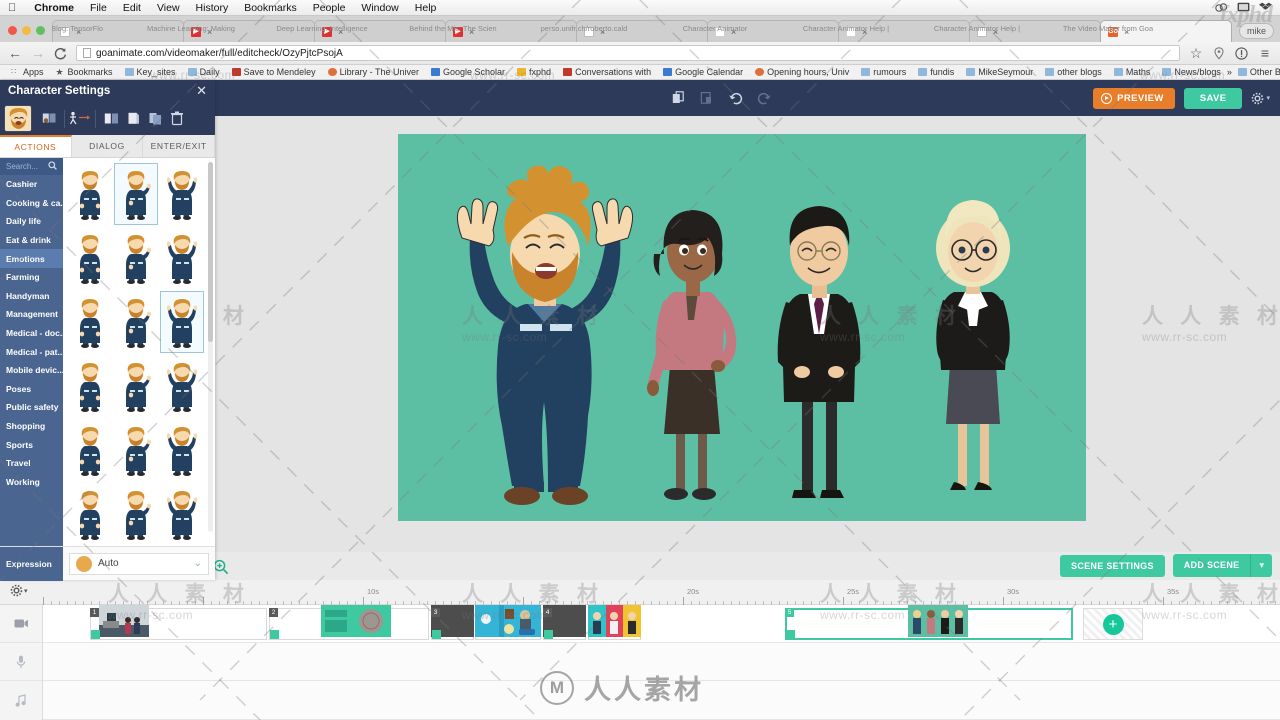 The width and height of the screenshot is (1280, 720). Describe the element at coordinates (735, 98) in the screenshot. I see `undo-icon` at that location.